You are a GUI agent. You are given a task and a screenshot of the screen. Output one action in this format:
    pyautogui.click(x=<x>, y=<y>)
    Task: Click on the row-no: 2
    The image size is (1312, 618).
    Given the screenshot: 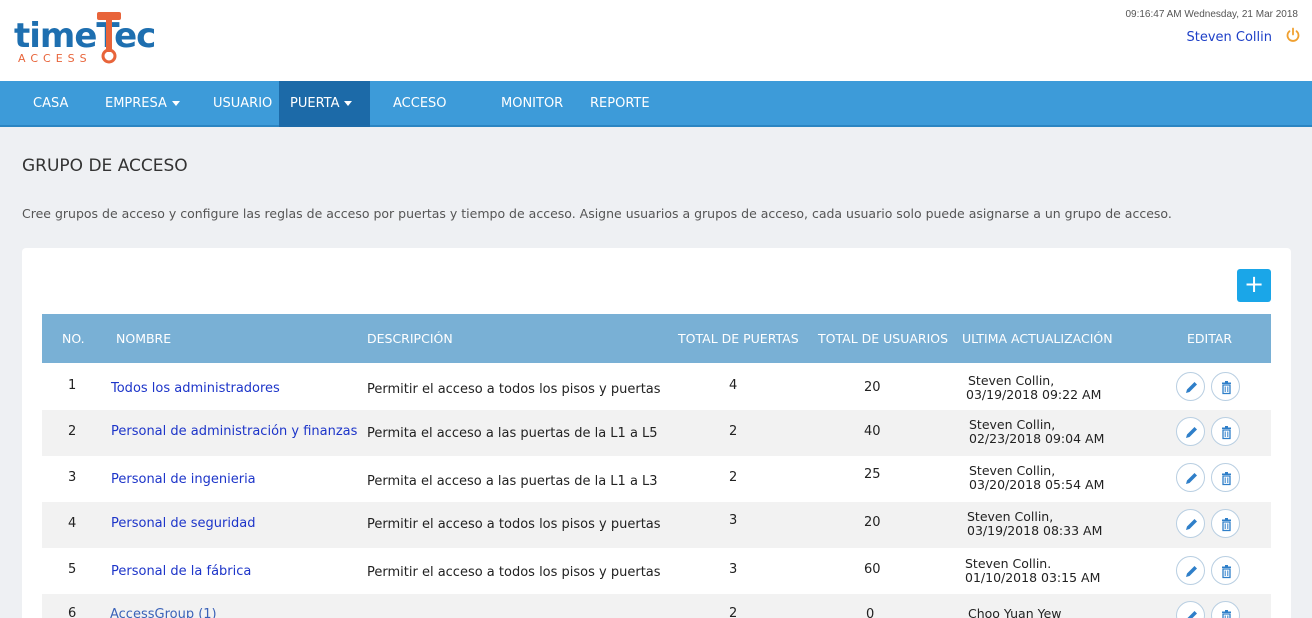 What is the action you would take?
    pyautogui.click(x=72, y=431)
    